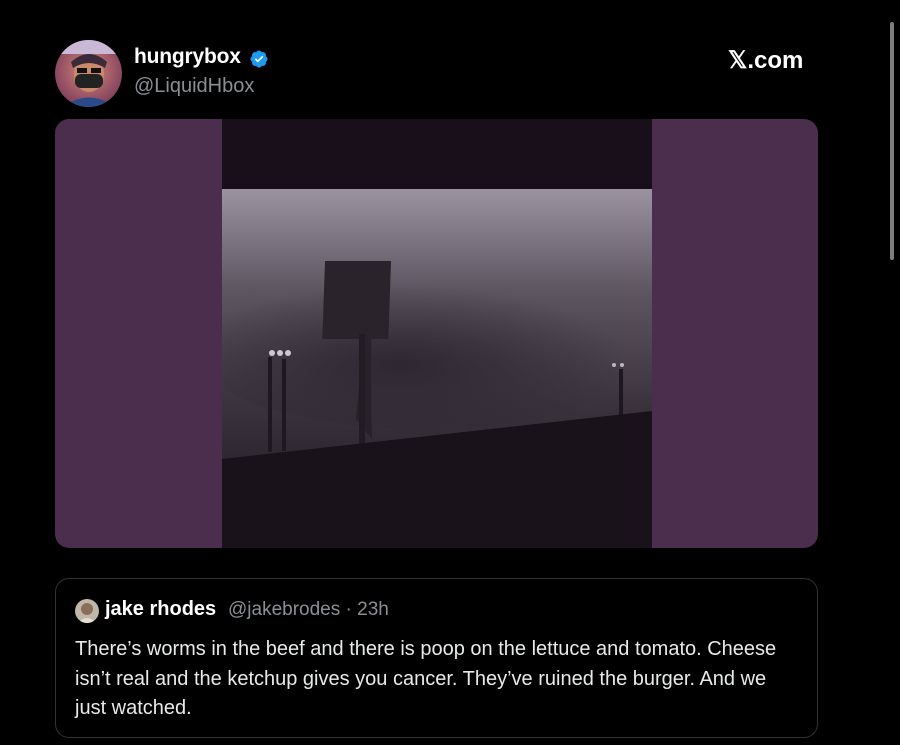 The height and width of the screenshot is (745, 900). What do you see at coordinates (194, 86) in the screenshot?
I see `author-handle: @LiquidHbox` at bounding box center [194, 86].